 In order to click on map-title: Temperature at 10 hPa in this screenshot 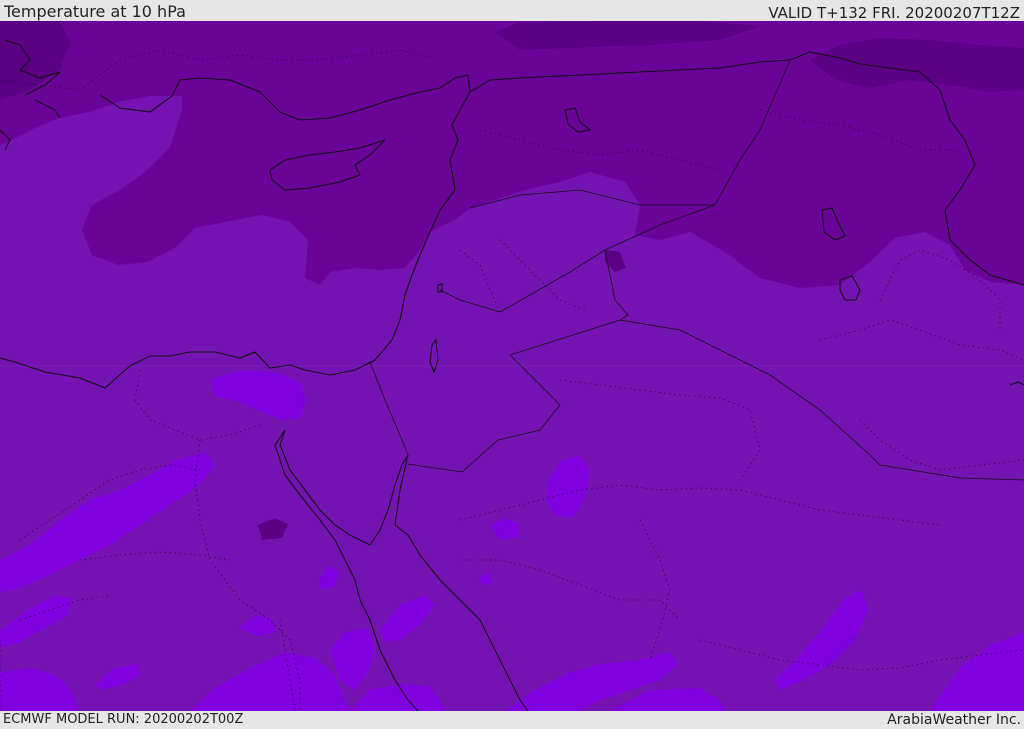, I will do `click(95, 11)`.